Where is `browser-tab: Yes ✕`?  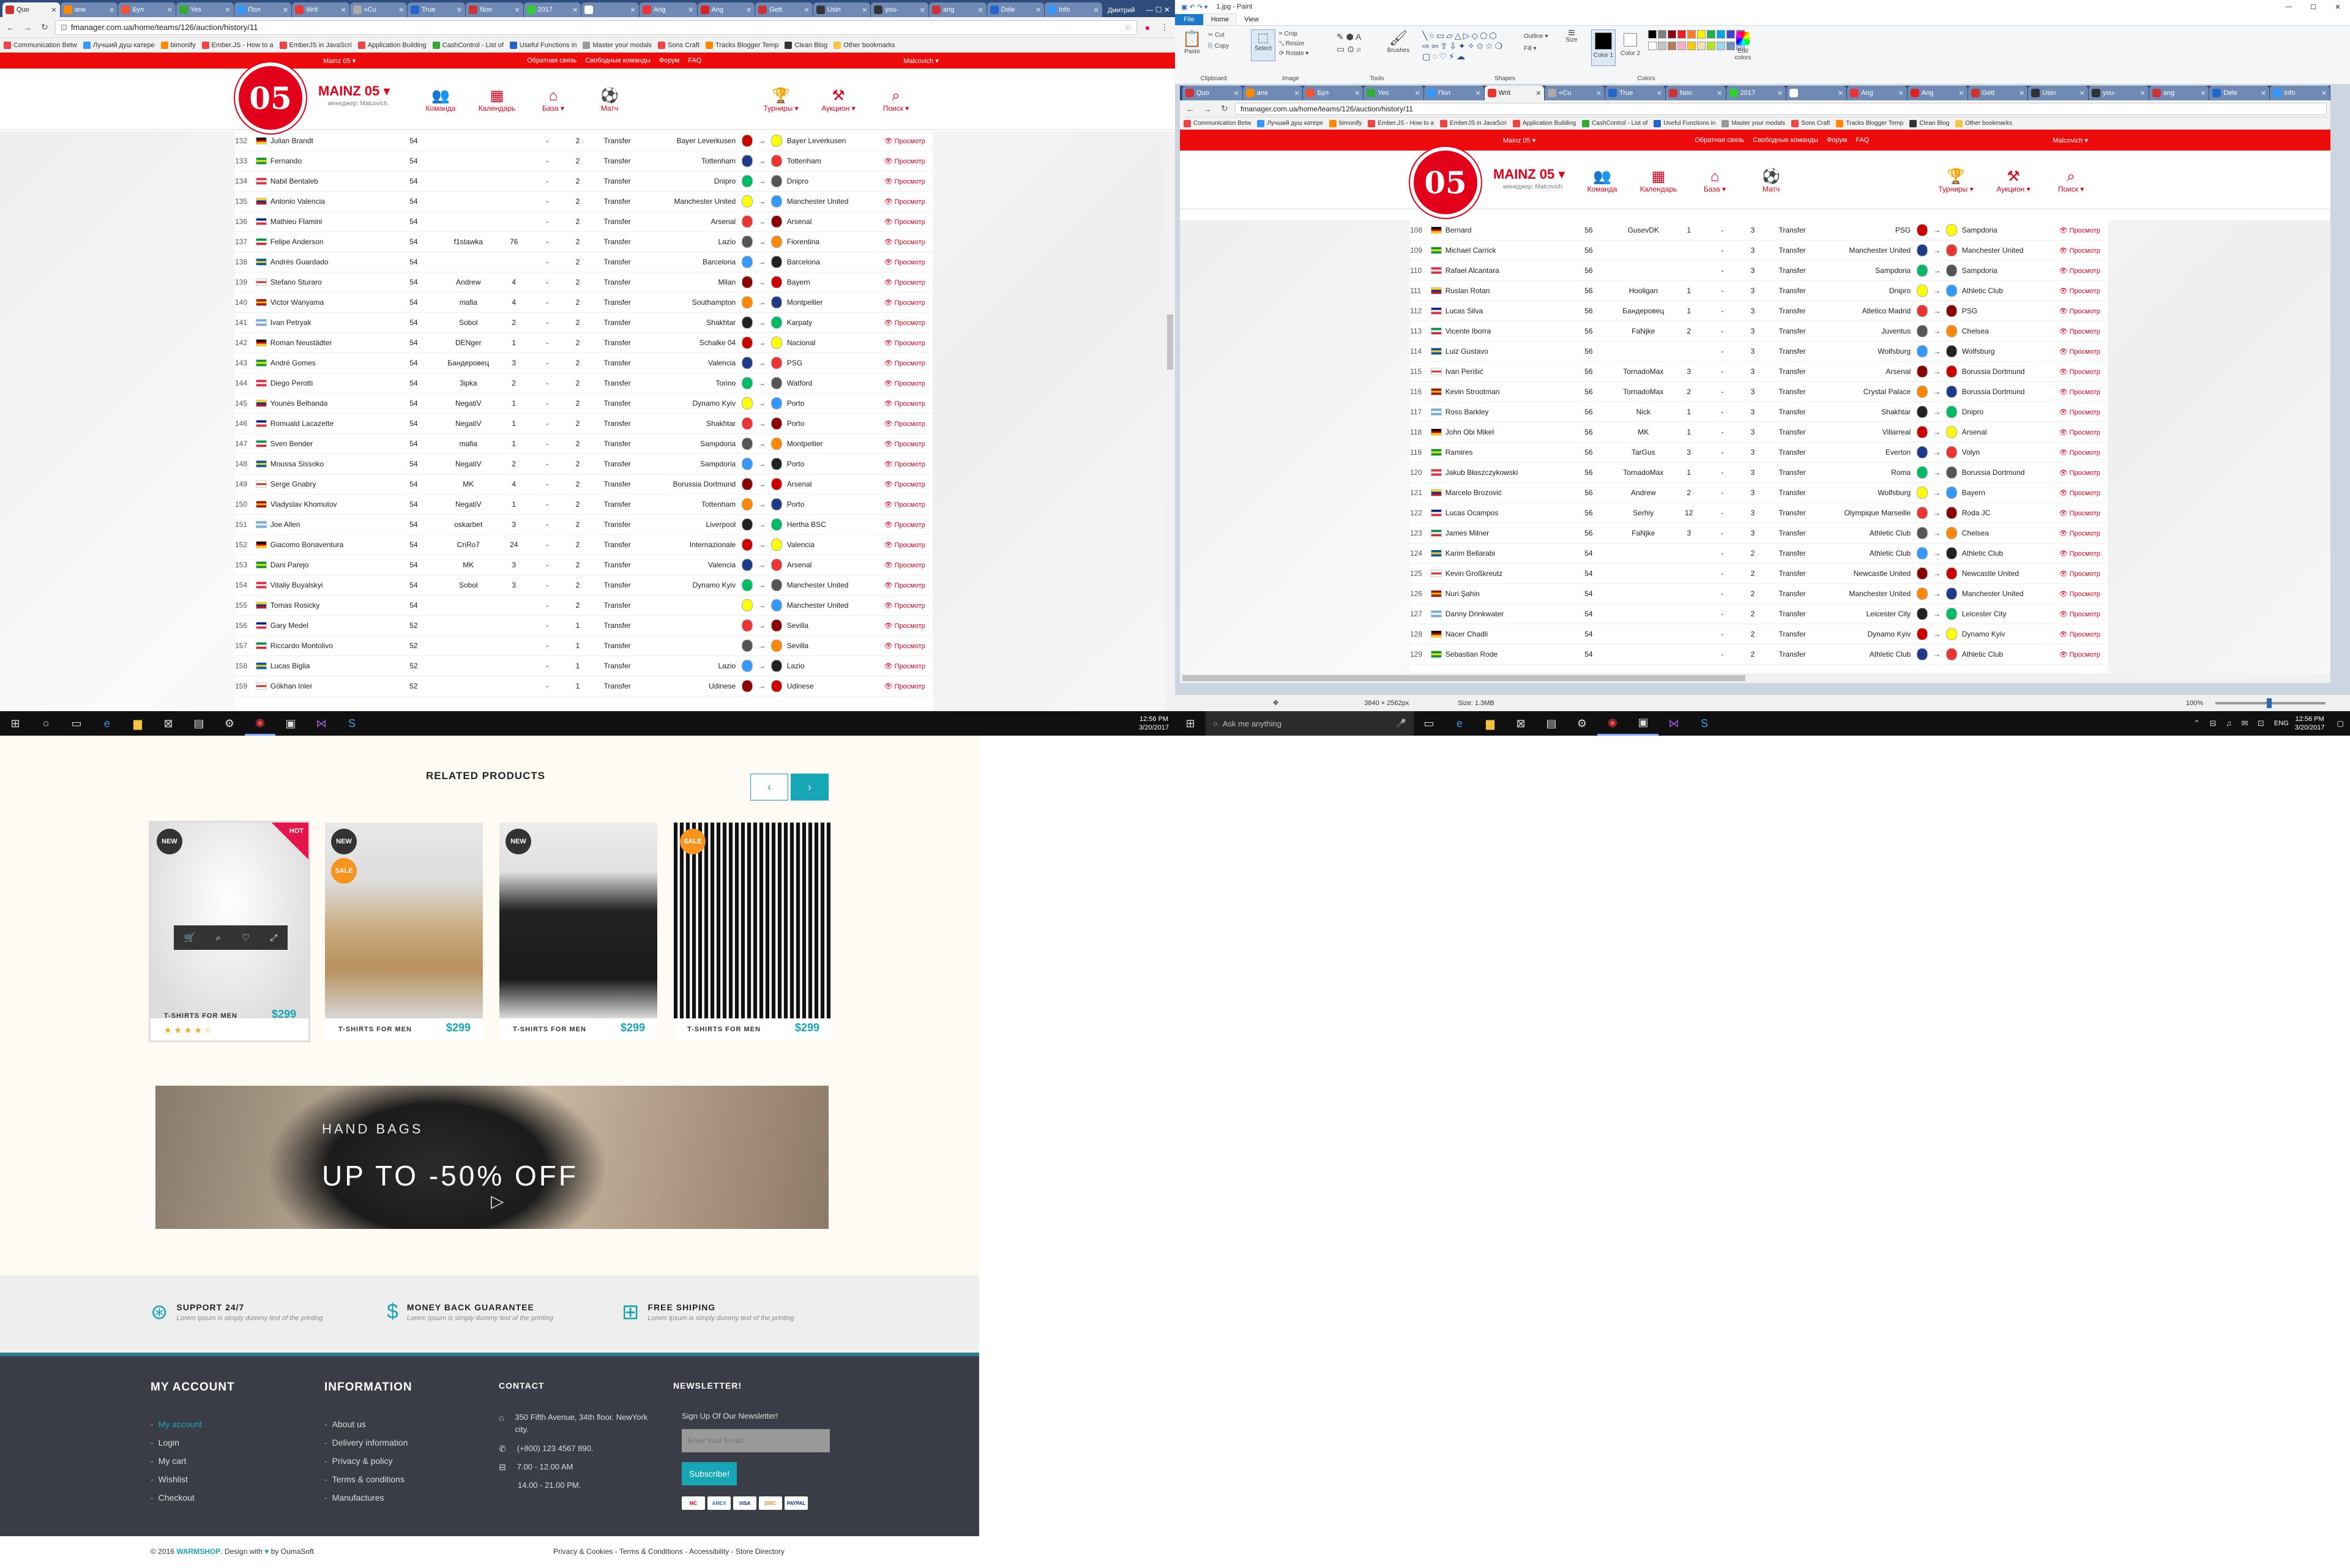 browser-tab: Yes ✕ is located at coordinates (205, 9).